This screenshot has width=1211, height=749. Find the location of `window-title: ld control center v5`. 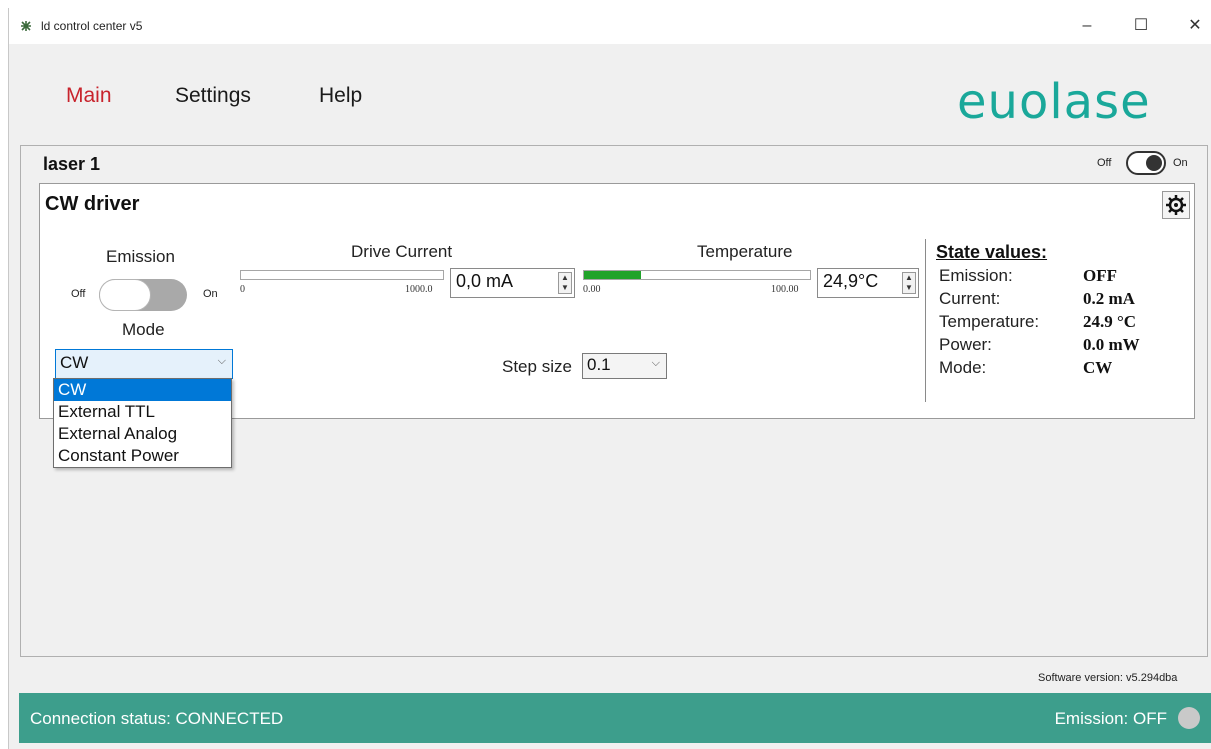

window-title: ld control center v5 is located at coordinates (92, 26).